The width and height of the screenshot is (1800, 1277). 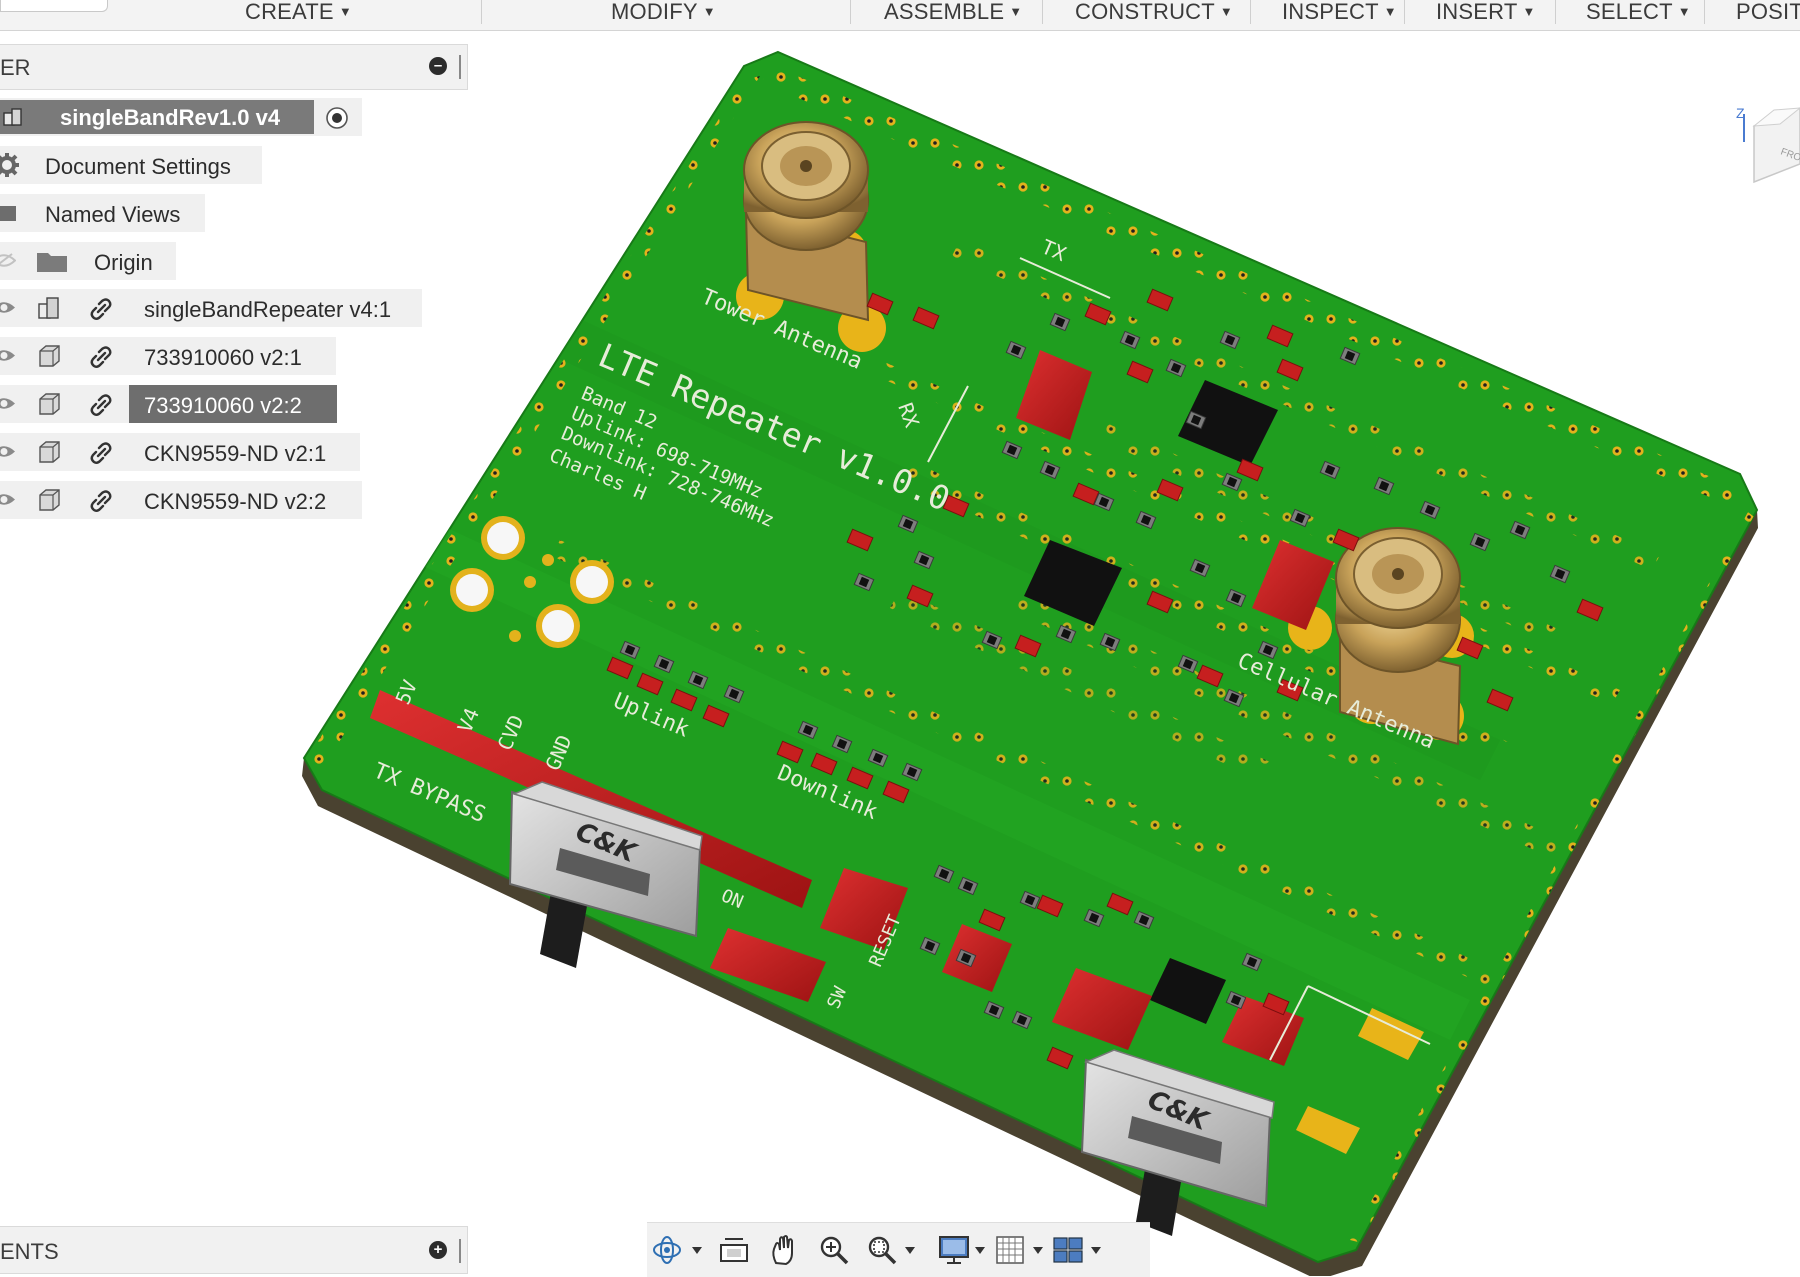 What do you see at coordinates (910, 1250) in the screenshot?
I see `zoom-dropdown-icon` at bounding box center [910, 1250].